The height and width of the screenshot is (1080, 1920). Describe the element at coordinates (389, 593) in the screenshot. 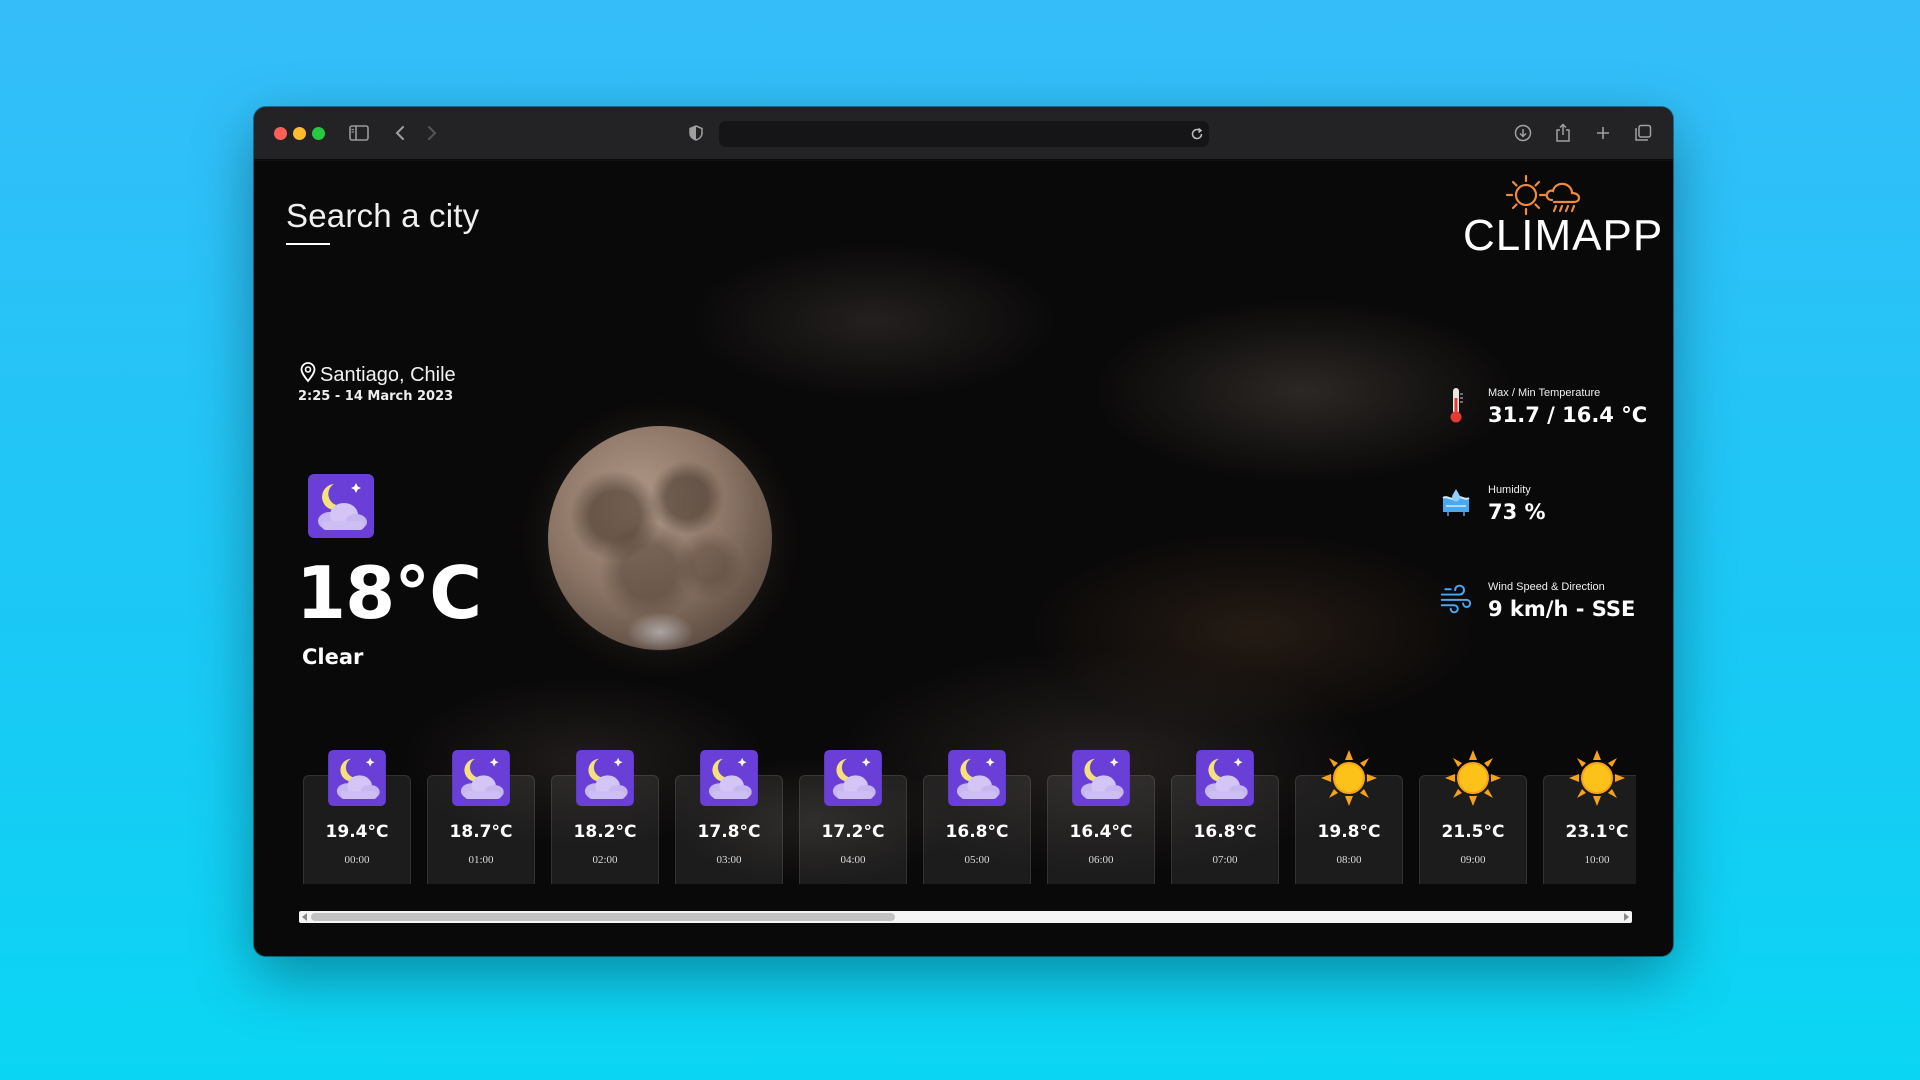

I see `current-temperature: 18°C` at that location.